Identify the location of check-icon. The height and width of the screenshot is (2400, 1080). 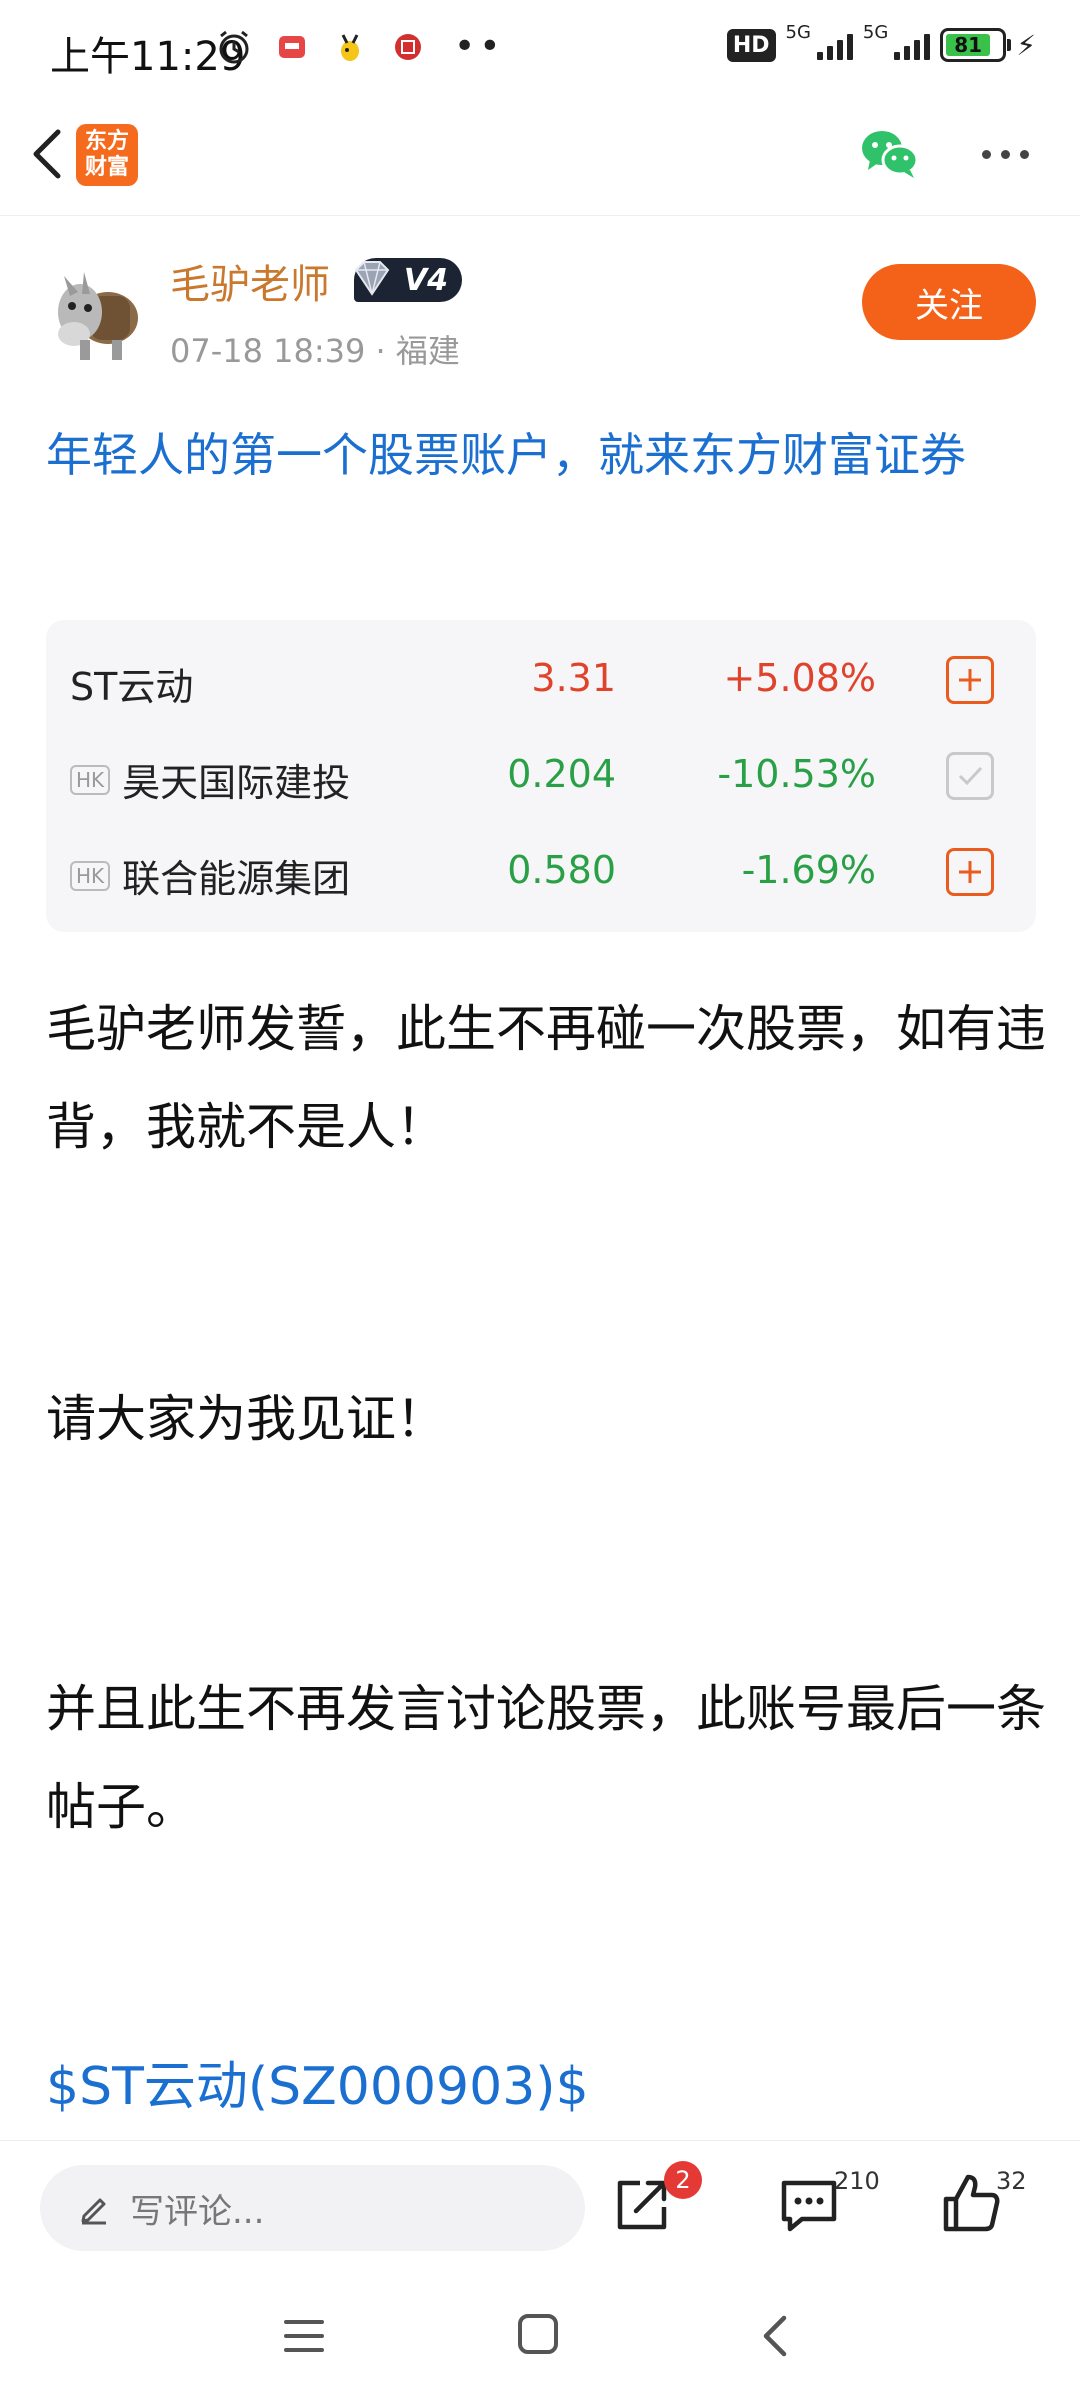
(970, 776).